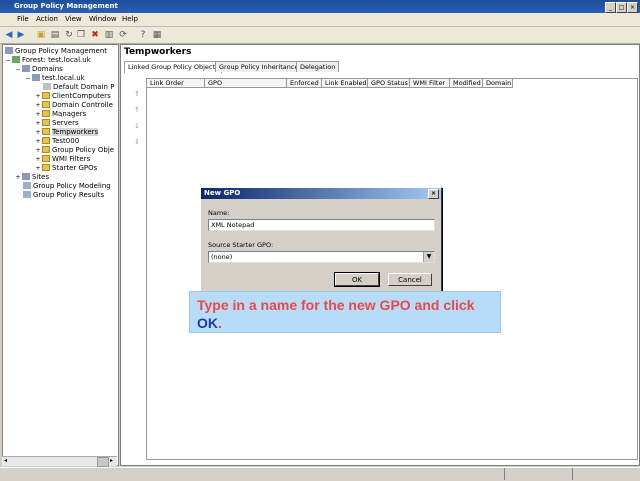 This screenshot has width=640, height=481. I want to click on gpm-icon, so click(9, 50).